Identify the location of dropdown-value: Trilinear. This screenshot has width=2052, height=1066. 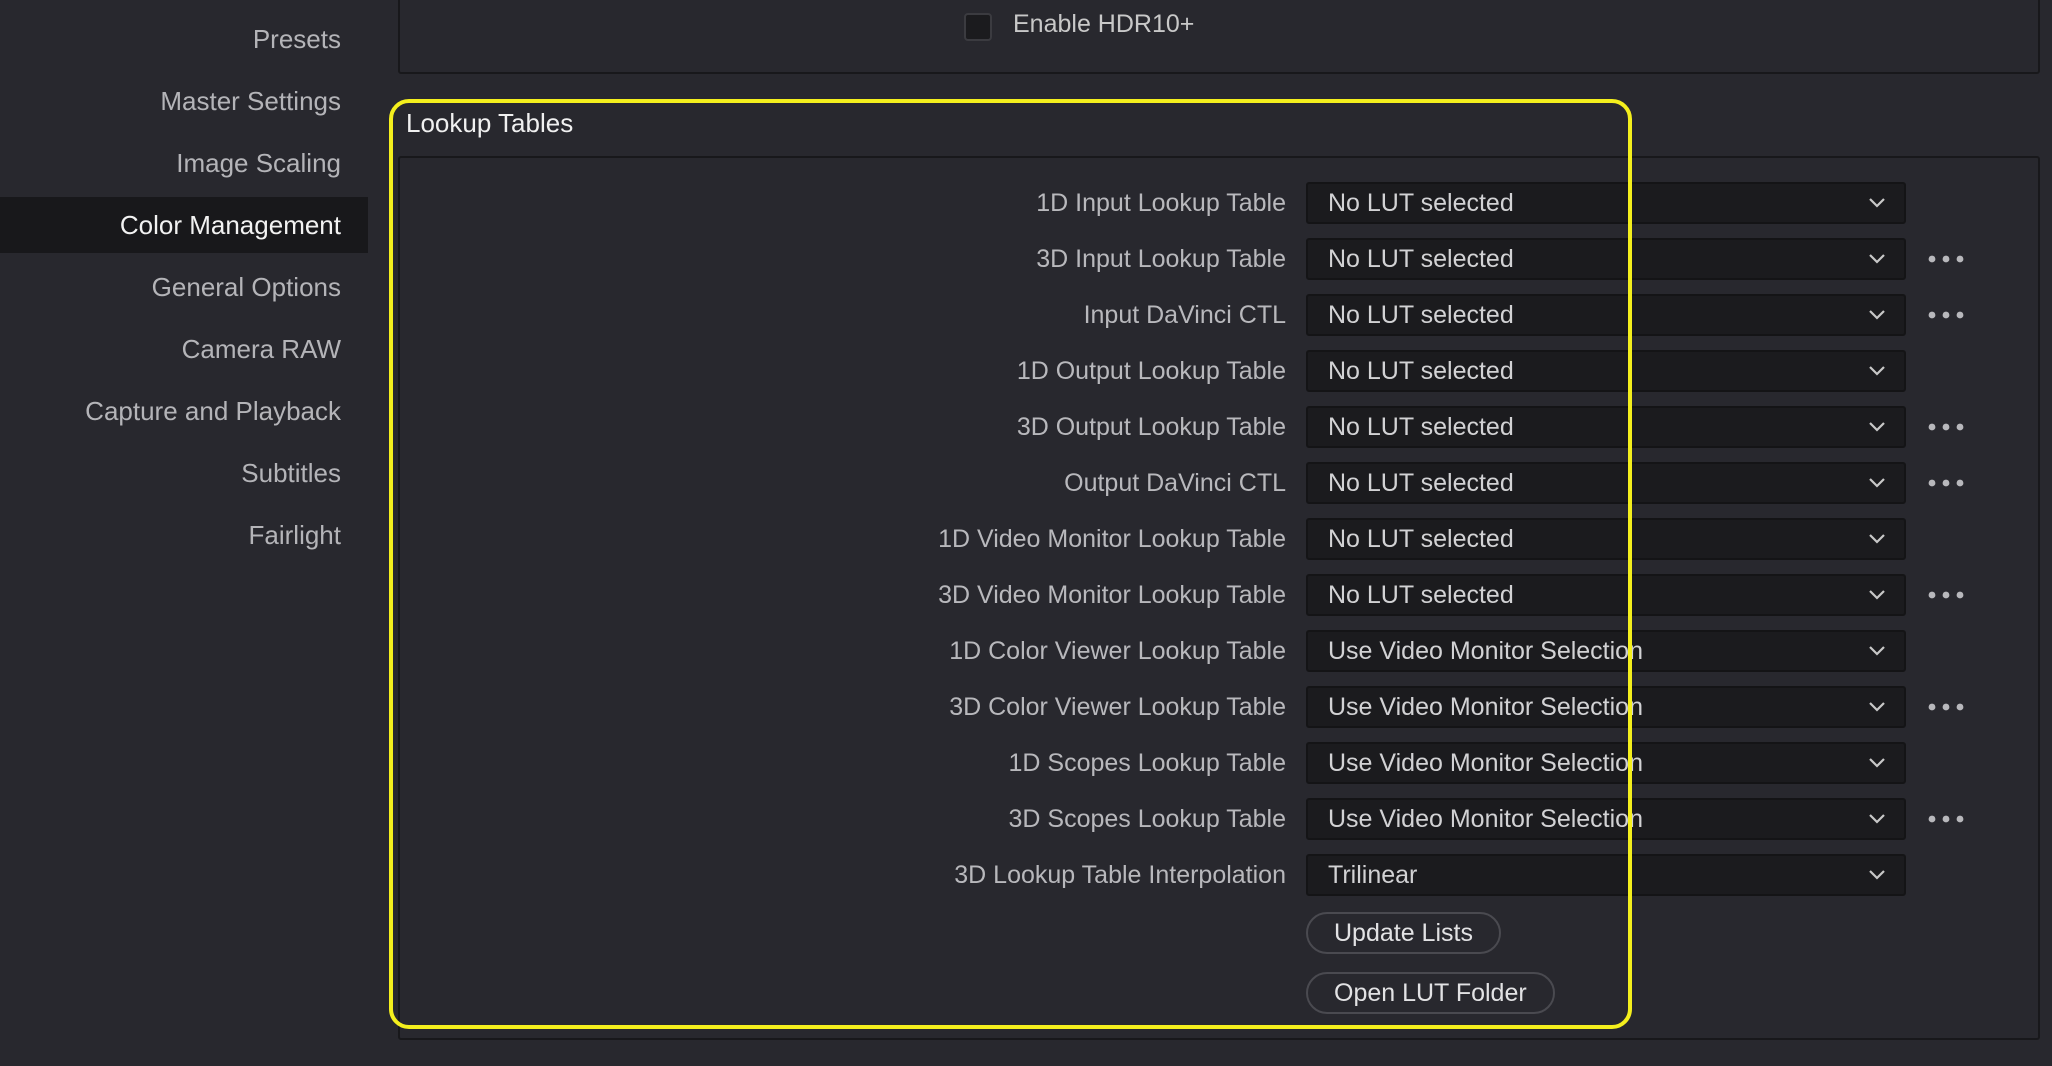
(1373, 875).